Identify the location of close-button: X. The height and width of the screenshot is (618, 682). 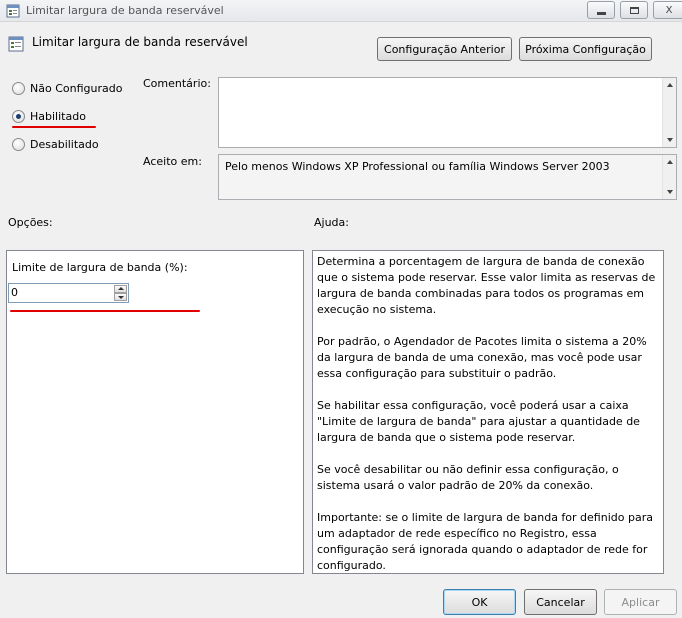
(667, 10).